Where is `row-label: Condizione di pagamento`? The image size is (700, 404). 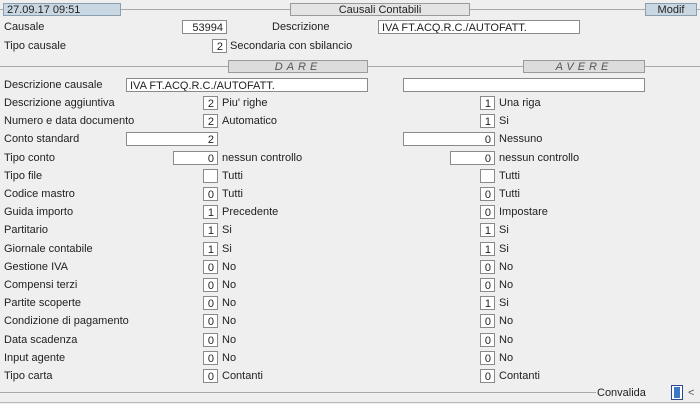
row-label: Condizione di pagamento is located at coordinates (66, 321).